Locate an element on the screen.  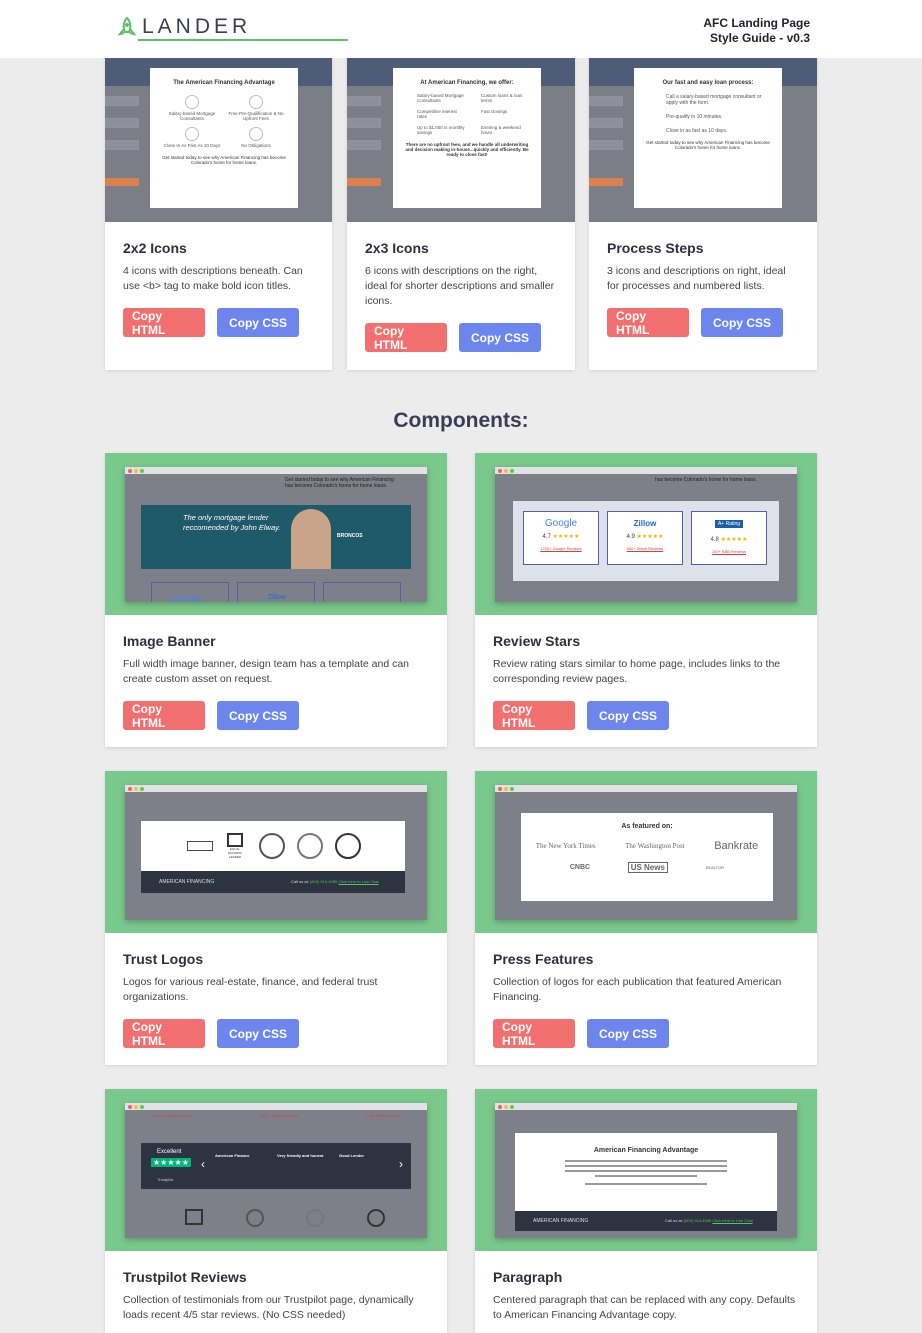
cnbc-logo: CNBC is located at coordinates (580, 867).